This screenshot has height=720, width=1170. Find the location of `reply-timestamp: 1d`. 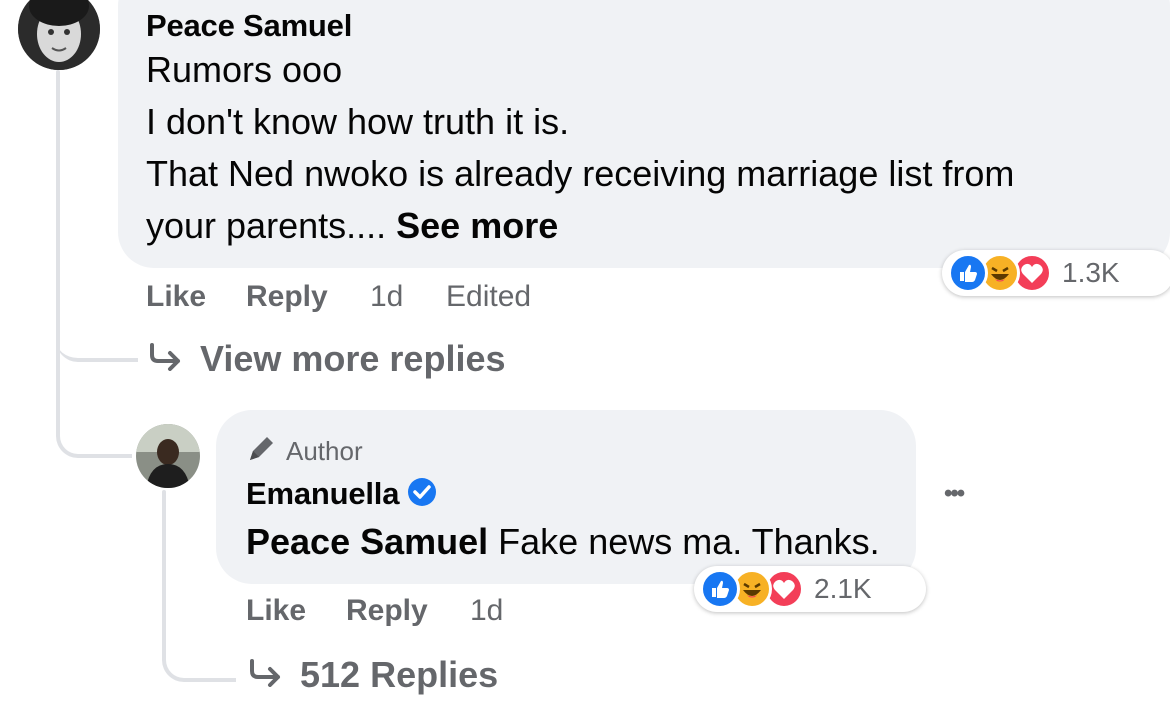

reply-timestamp: 1d is located at coordinates (486, 611).